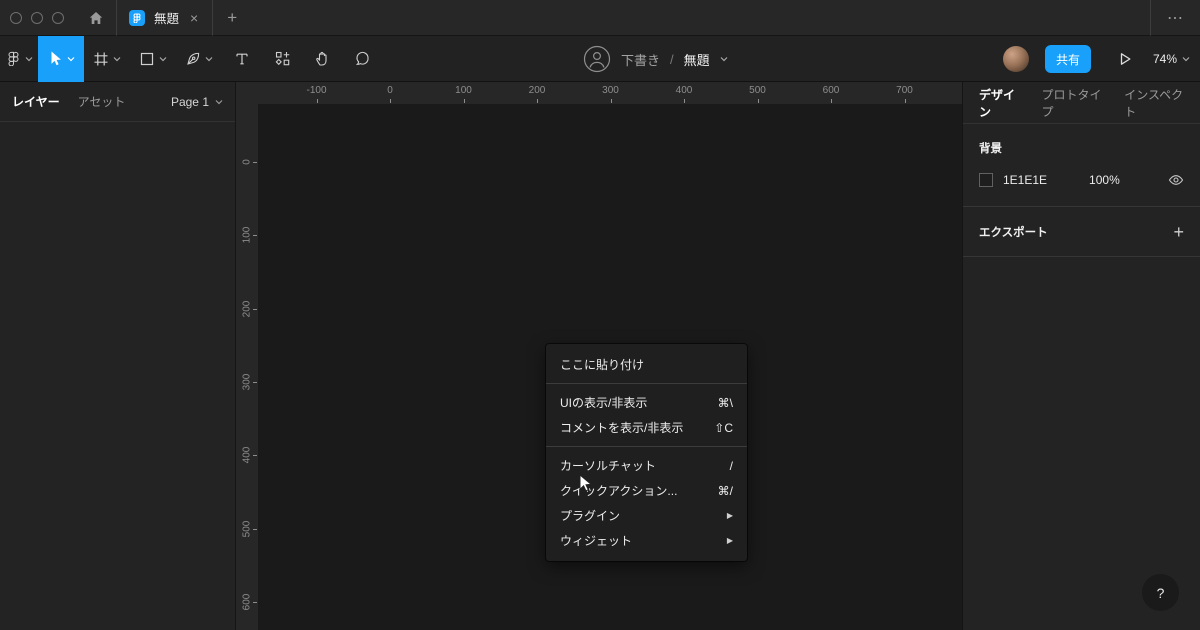 The width and height of the screenshot is (1200, 630). What do you see at coordinates (322, 59) in the screenshot?
I see `hand-tool-button` at bounding box center [322, 59].